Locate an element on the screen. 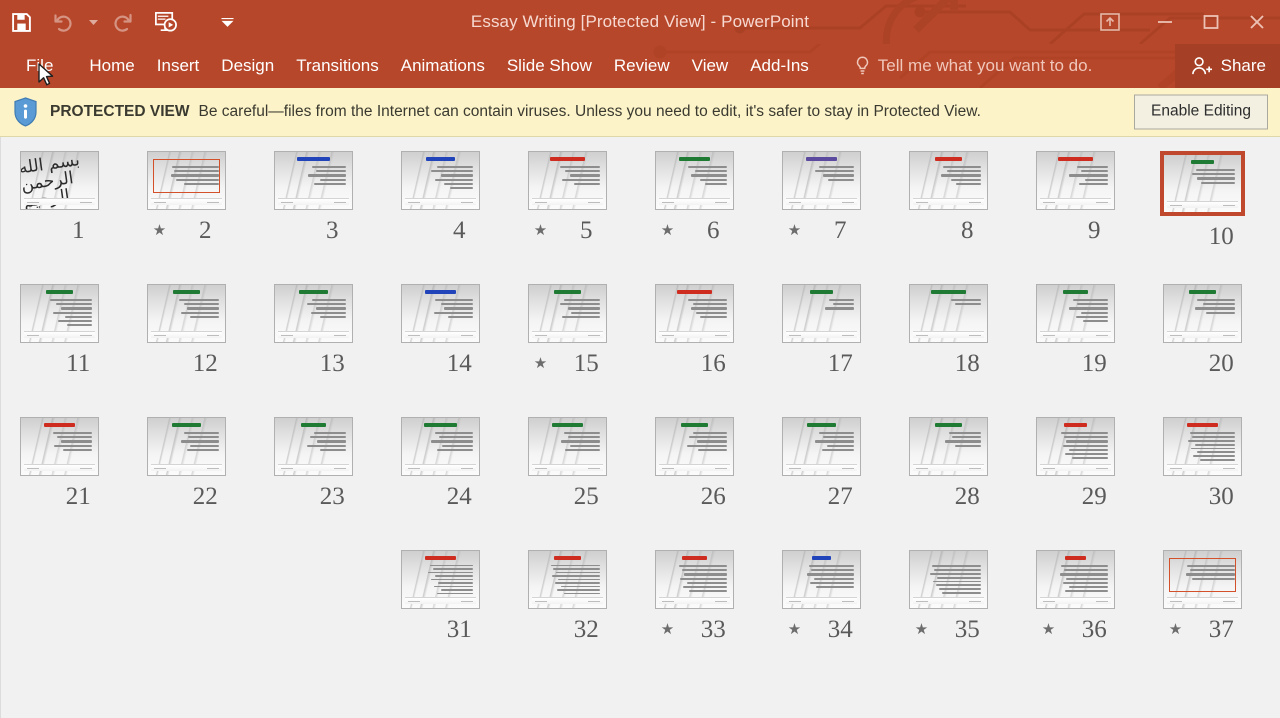 The height and width of the screenshot is (718, 1280). slide-cell-36: 36 ★ is located at coordinates (1075, 596).